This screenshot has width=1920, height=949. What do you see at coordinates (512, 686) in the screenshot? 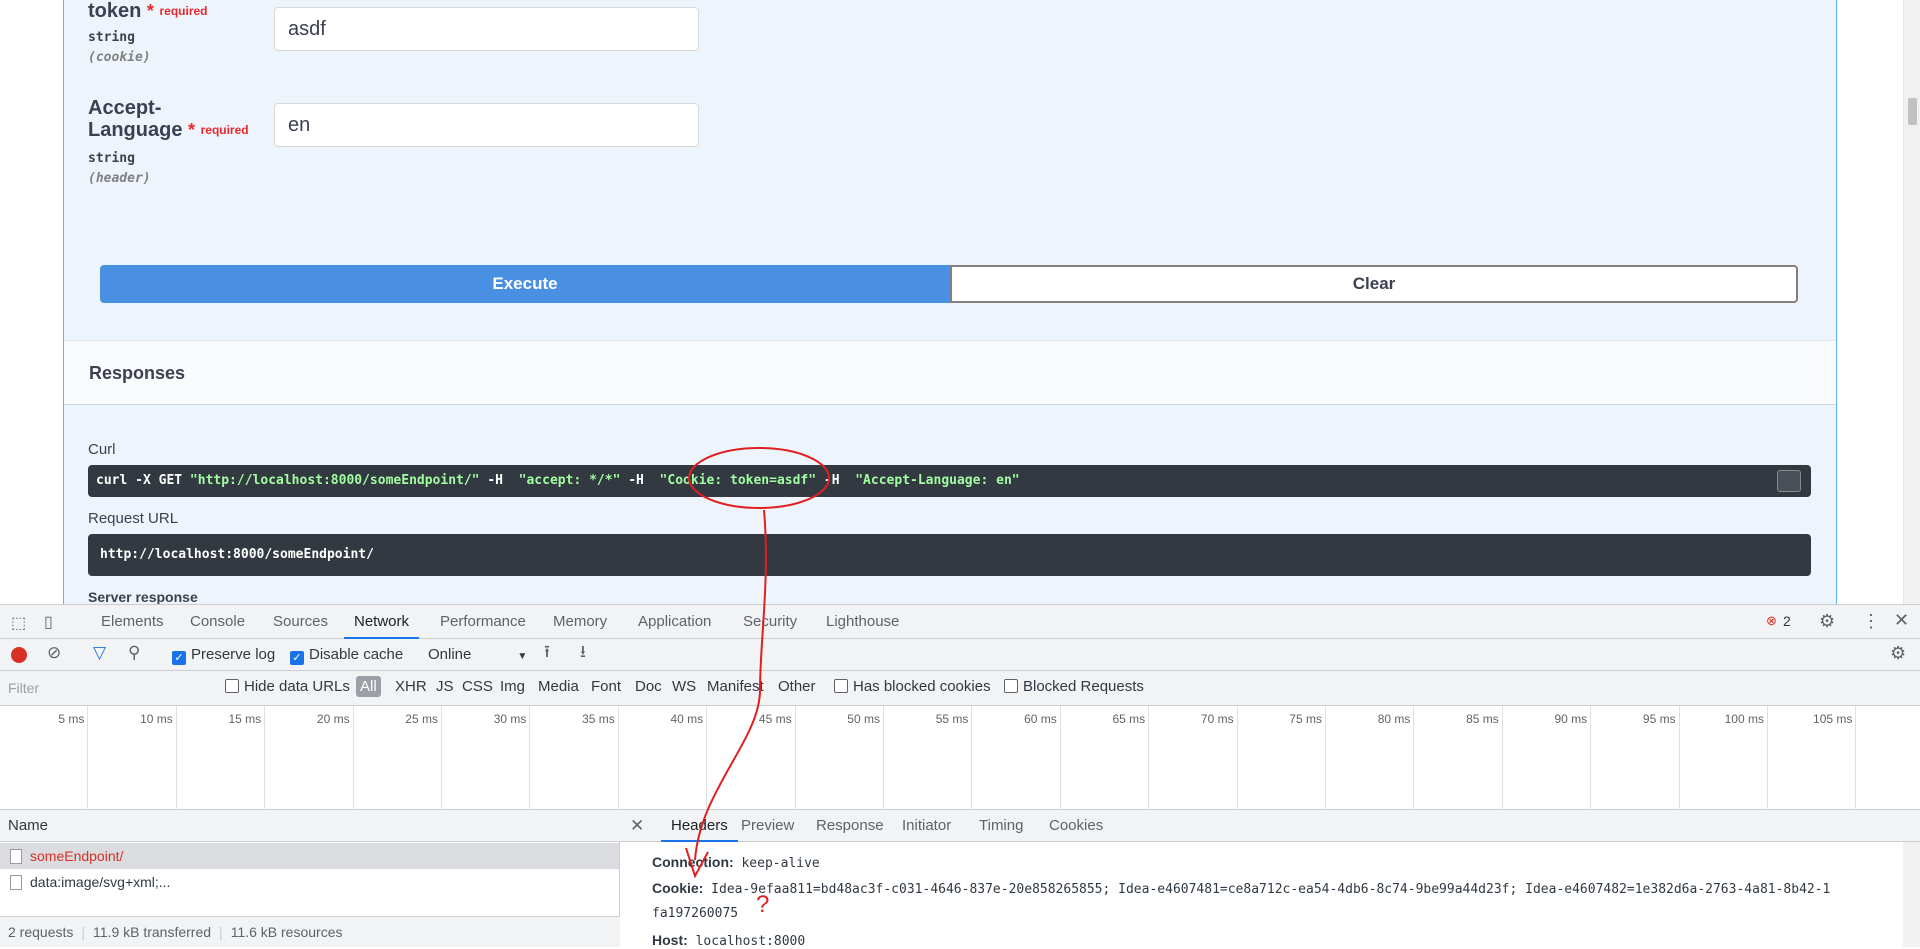
I see `type-filter-img: Img` at bounding box center [512, 686].